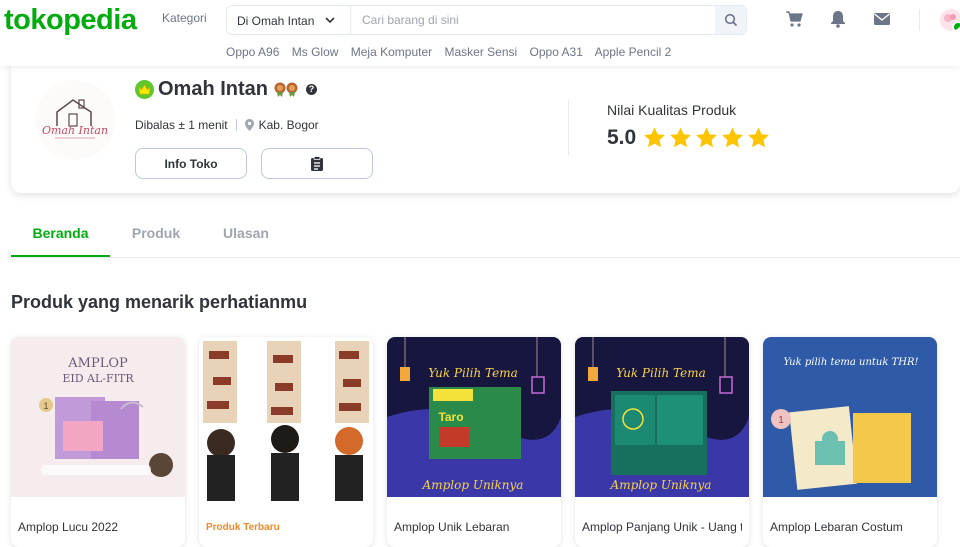  What do you see at coordinates (794, 19) in the screenshot?
I see `cart-icon` at bounding box center [794, 19].